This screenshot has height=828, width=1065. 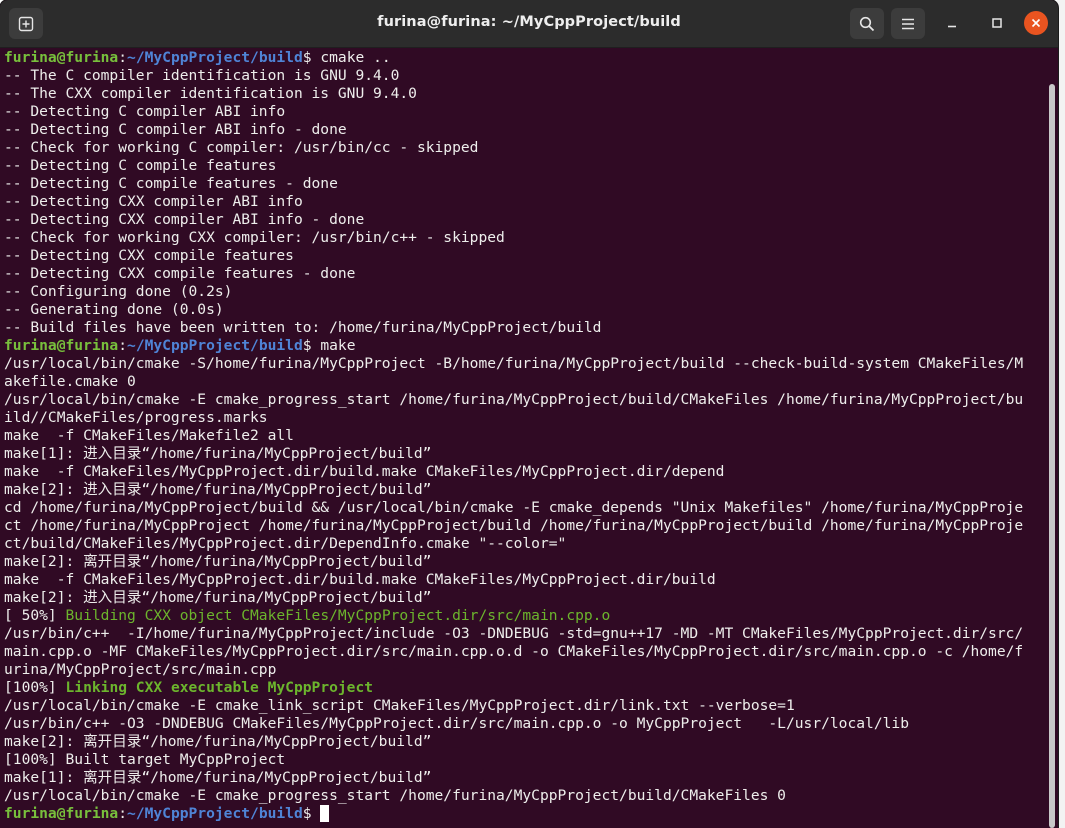 I want to click on output-line: ild//CMakeFiles/progress.marks, so click(x=526, y=418).